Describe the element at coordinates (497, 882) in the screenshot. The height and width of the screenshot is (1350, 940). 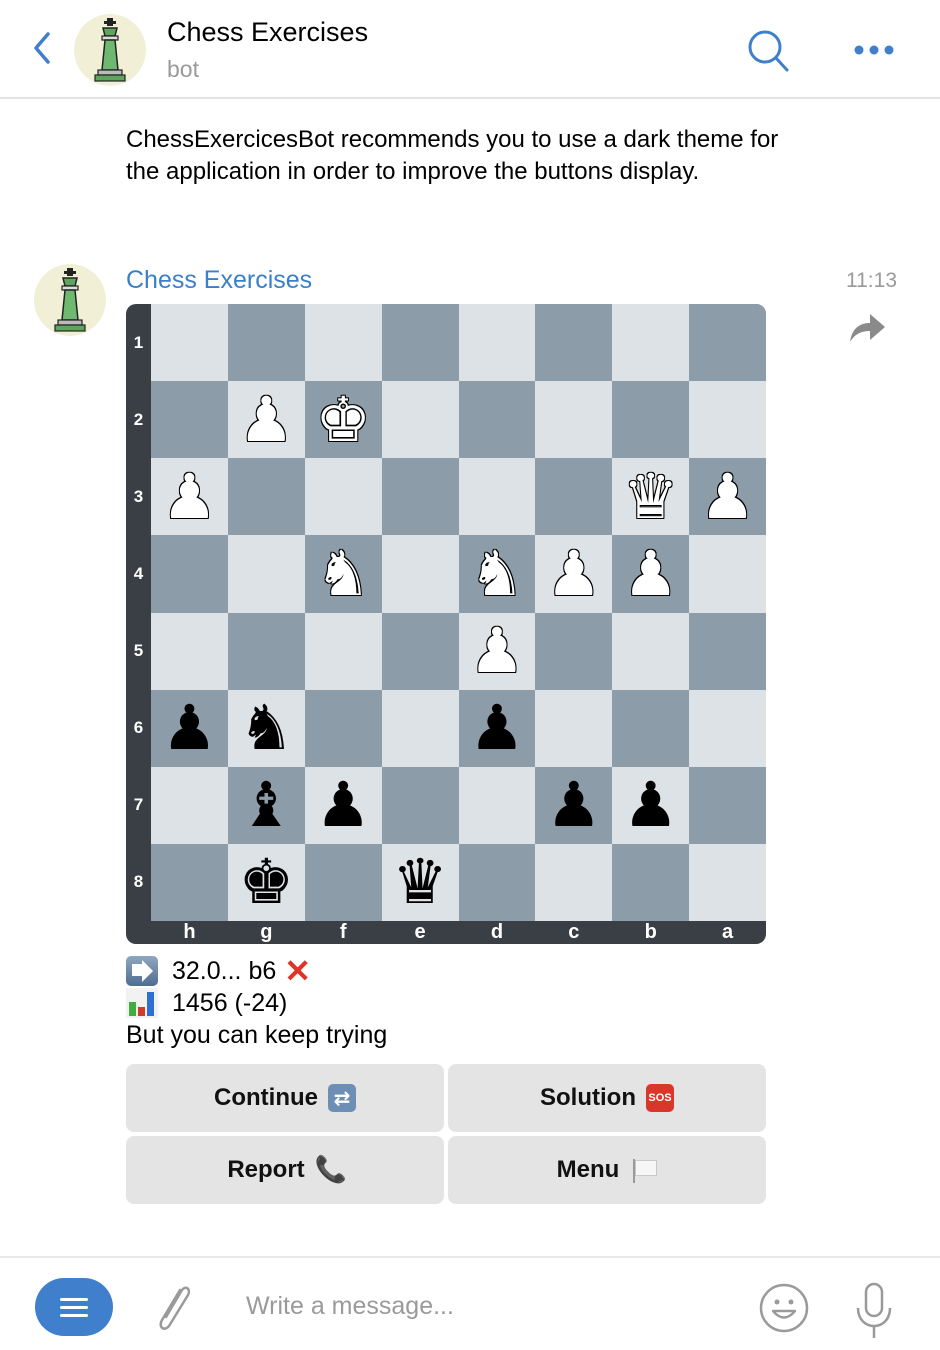
I see `square-d8` at that location.